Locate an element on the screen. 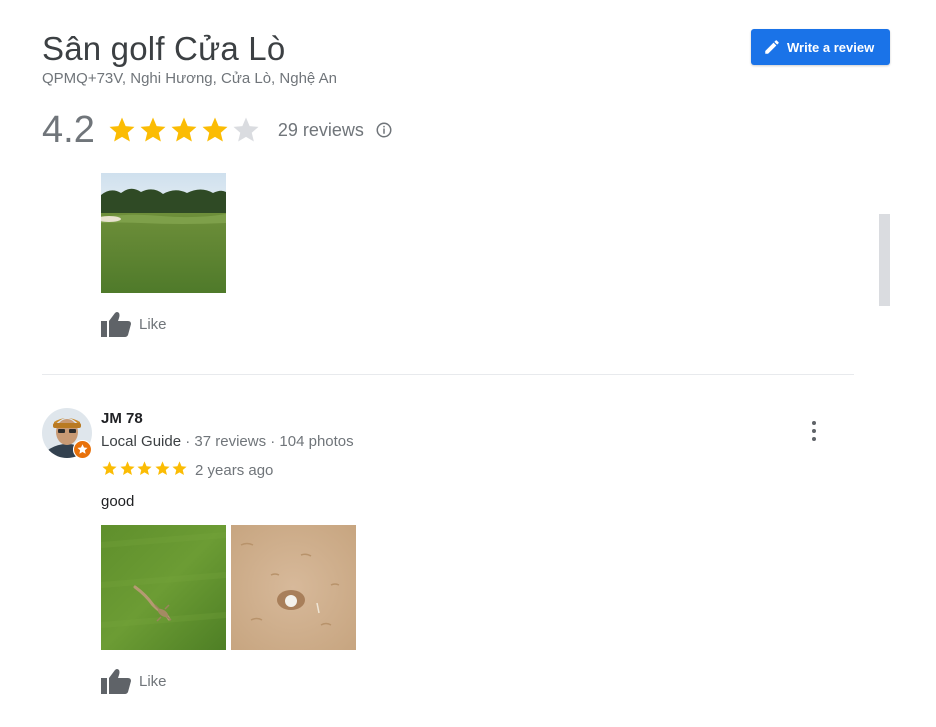 The width and height of the screenshot is (936, 727). info-icon is located at coordinates (384, 130).